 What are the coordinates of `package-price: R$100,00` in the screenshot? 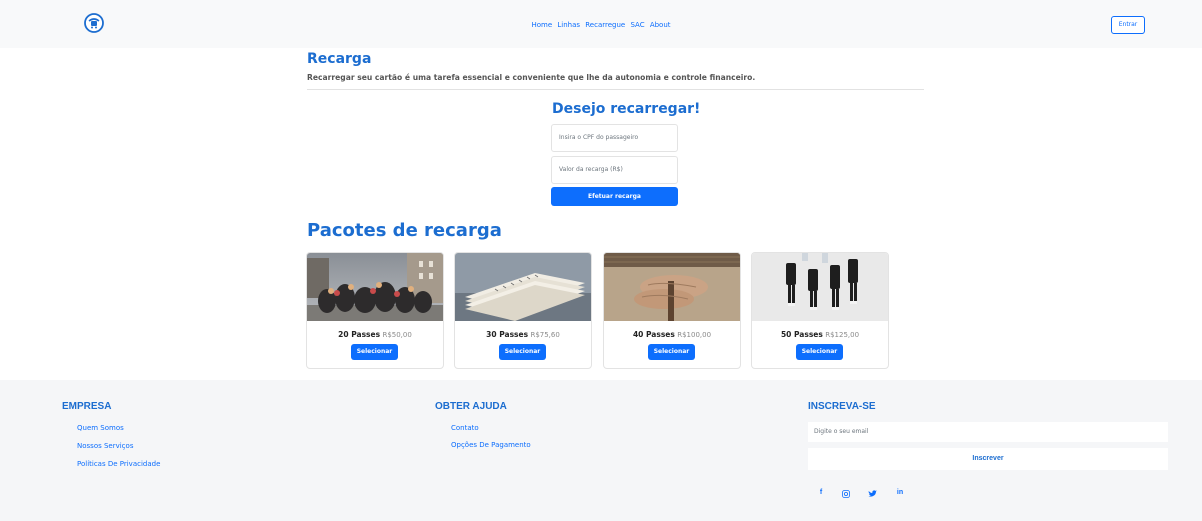 It's located at (694, 335).